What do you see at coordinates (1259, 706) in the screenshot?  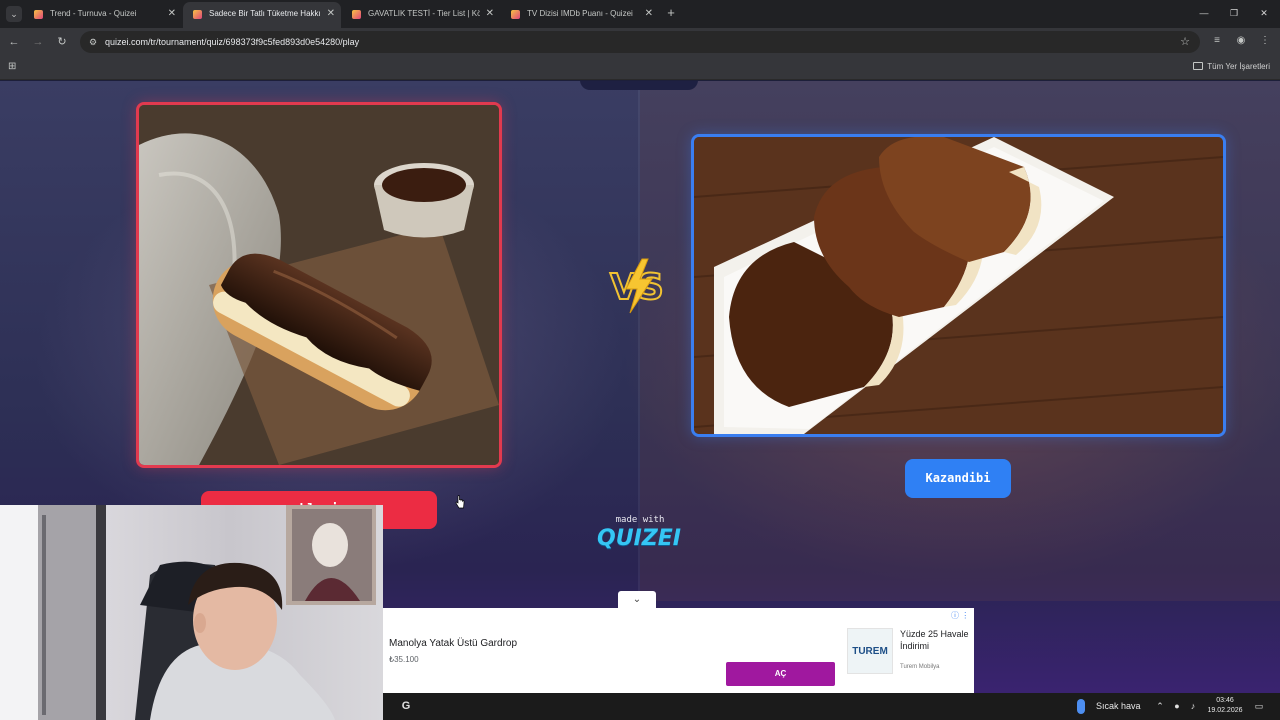 I see `notification-icon: ▭` at bounding box center [1259, 706].